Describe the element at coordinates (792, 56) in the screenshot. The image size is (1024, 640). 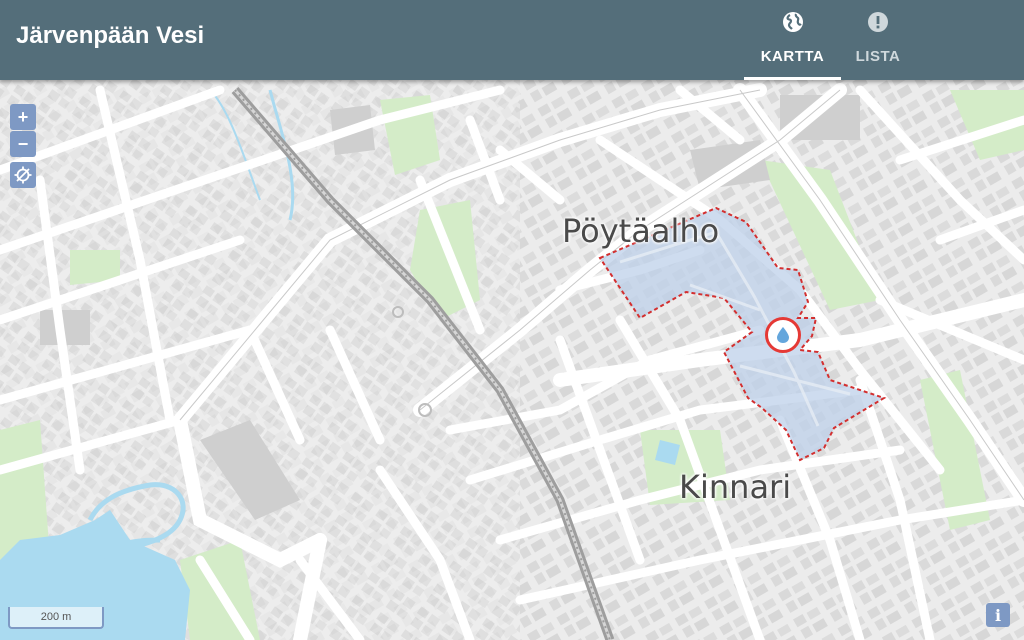
I see `tab-map-label: KARTTA` at that location.